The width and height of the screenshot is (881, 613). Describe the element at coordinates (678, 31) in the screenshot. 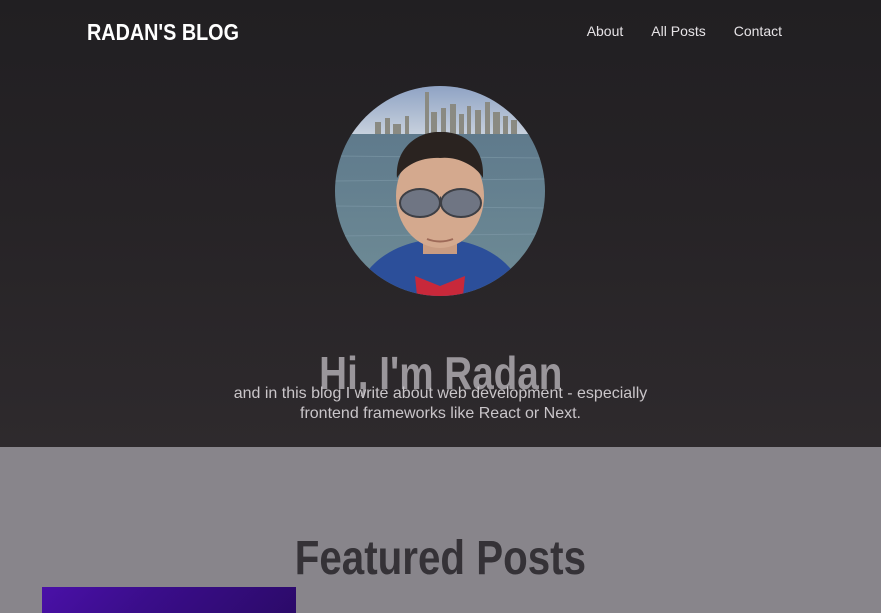

I see `nav-link-all-posts: All Posts` at that location.